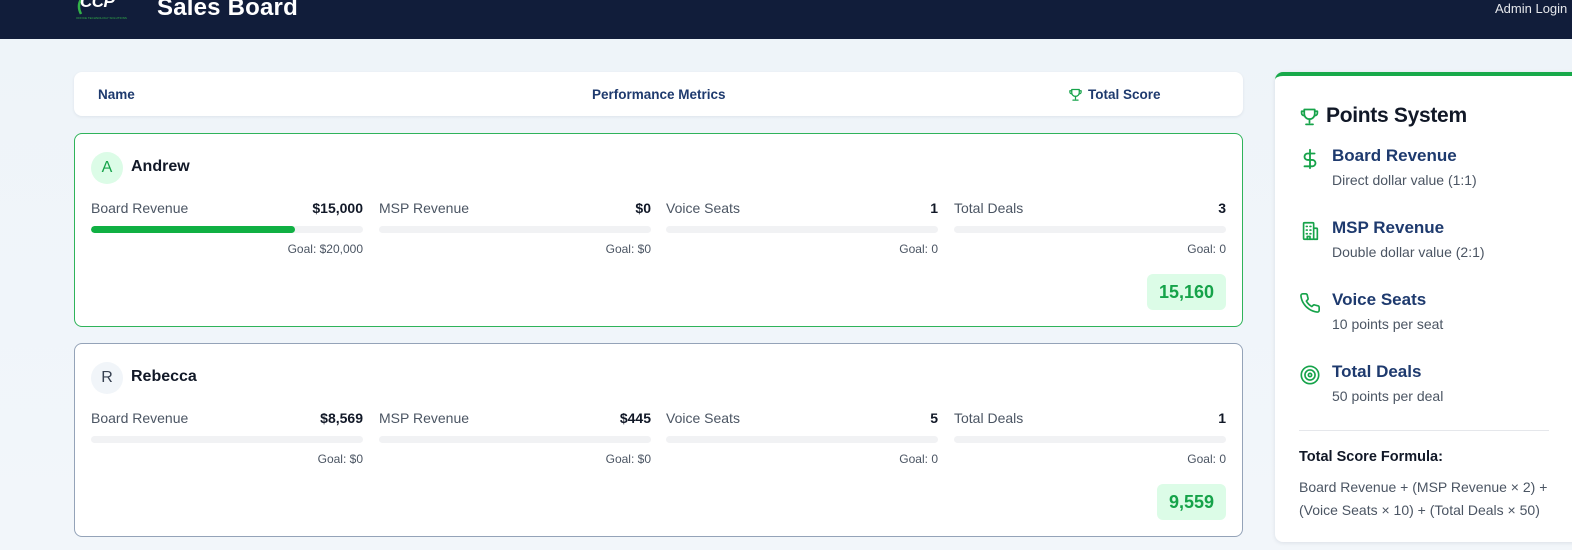 The width and height of the screenshot is (1572, 550). I want to click on rule-title: Board Revenue, so click(1394, 155).